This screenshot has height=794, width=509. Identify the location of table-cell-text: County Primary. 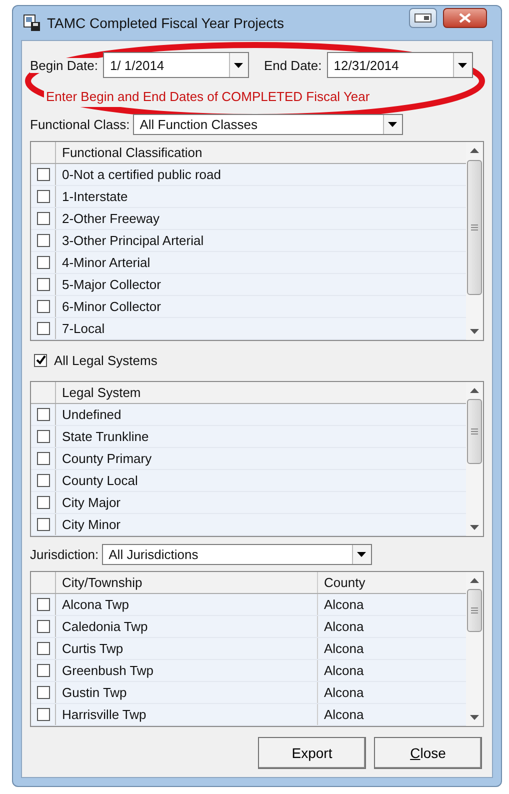
(107, 459).